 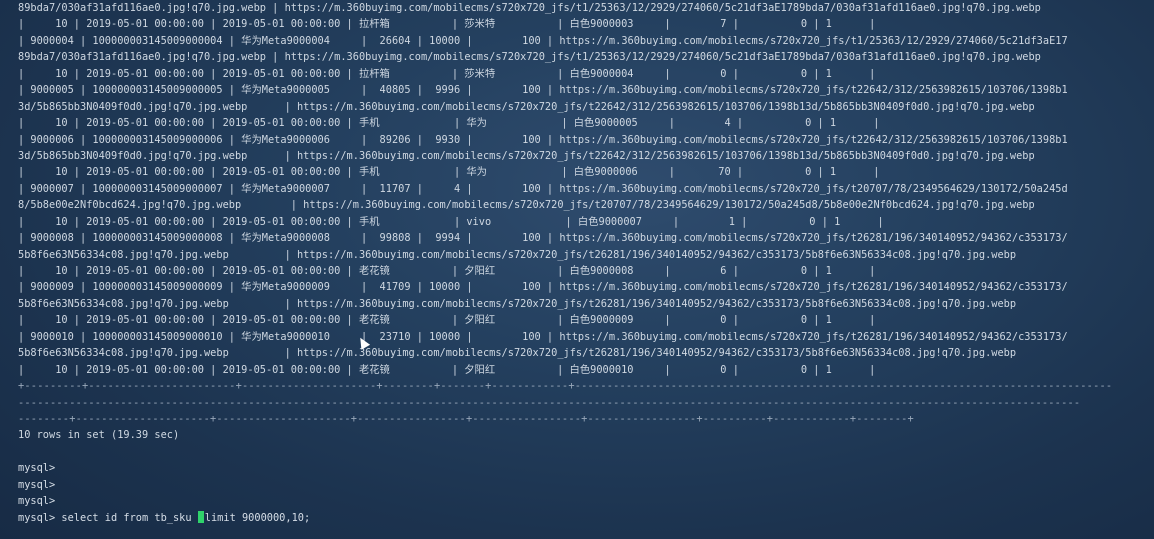 What do you see at coordinates (200, 516) in the screenshot?
I see `text-cursor` at bounding box center [200, 516].